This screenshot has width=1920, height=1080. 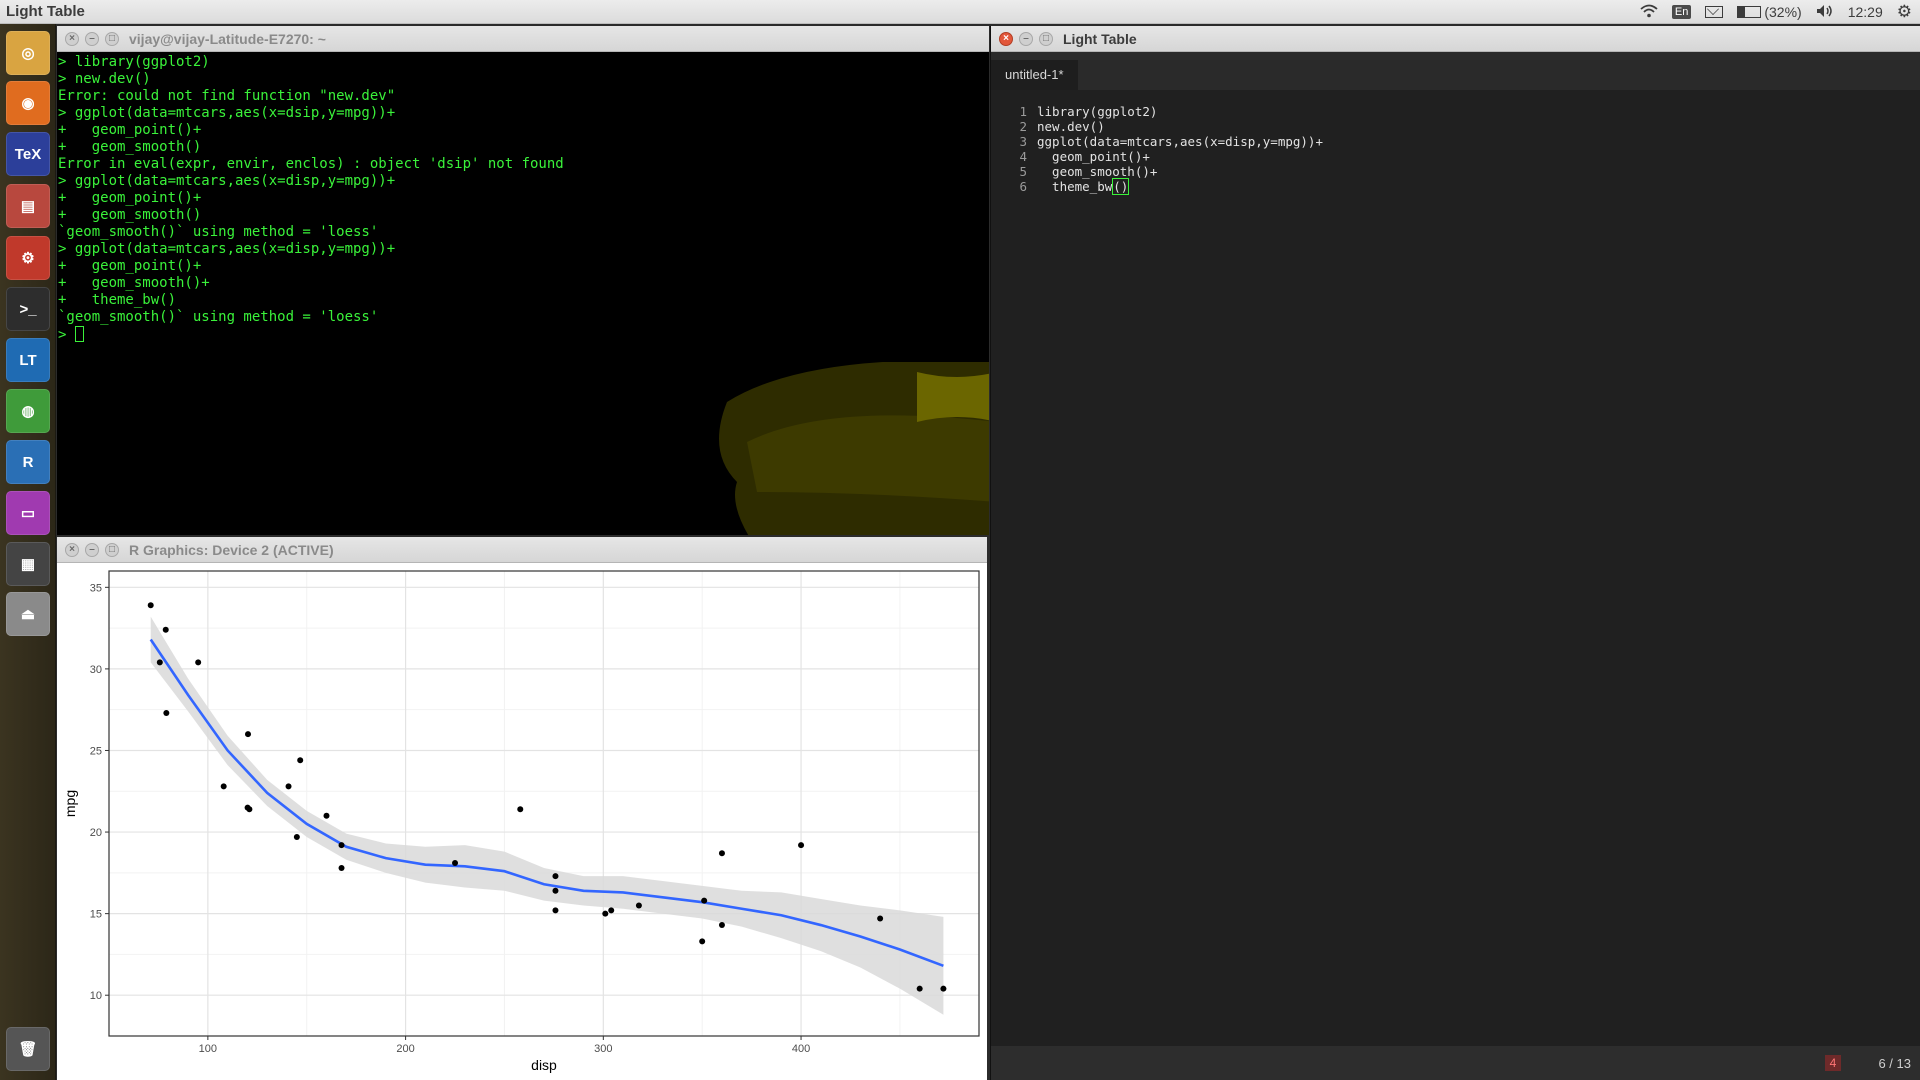 I want to click on launcher-r: R, so click(x=28, y=462).